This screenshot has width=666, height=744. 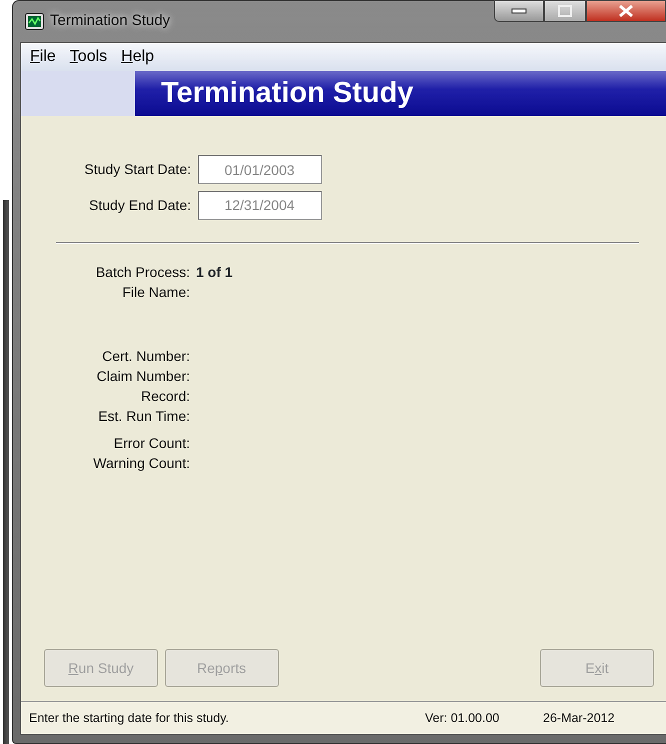 I want to click on close-button, so click(x=626, y=11).